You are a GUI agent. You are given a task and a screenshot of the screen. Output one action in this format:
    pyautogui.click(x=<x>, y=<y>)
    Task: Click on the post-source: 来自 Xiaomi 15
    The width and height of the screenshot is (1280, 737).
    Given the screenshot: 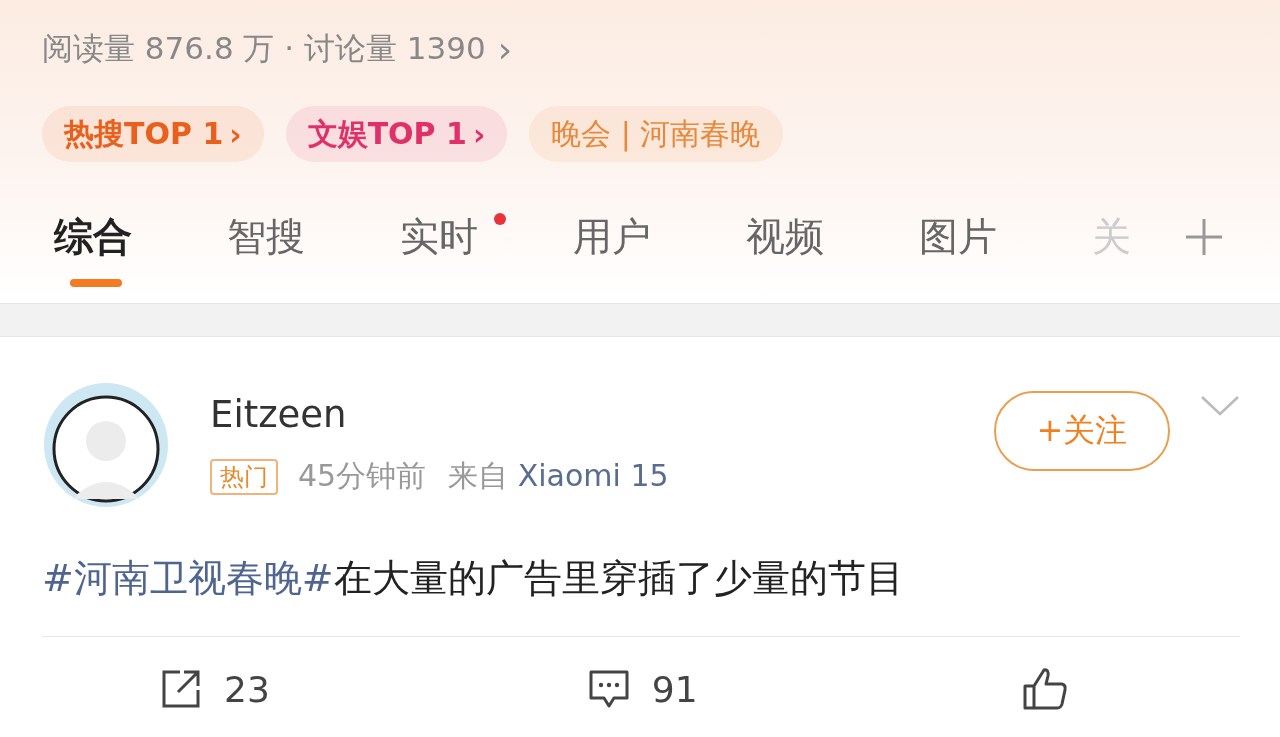 What is the action you would take?
    pyautogui.click(x=558, y=476)
    